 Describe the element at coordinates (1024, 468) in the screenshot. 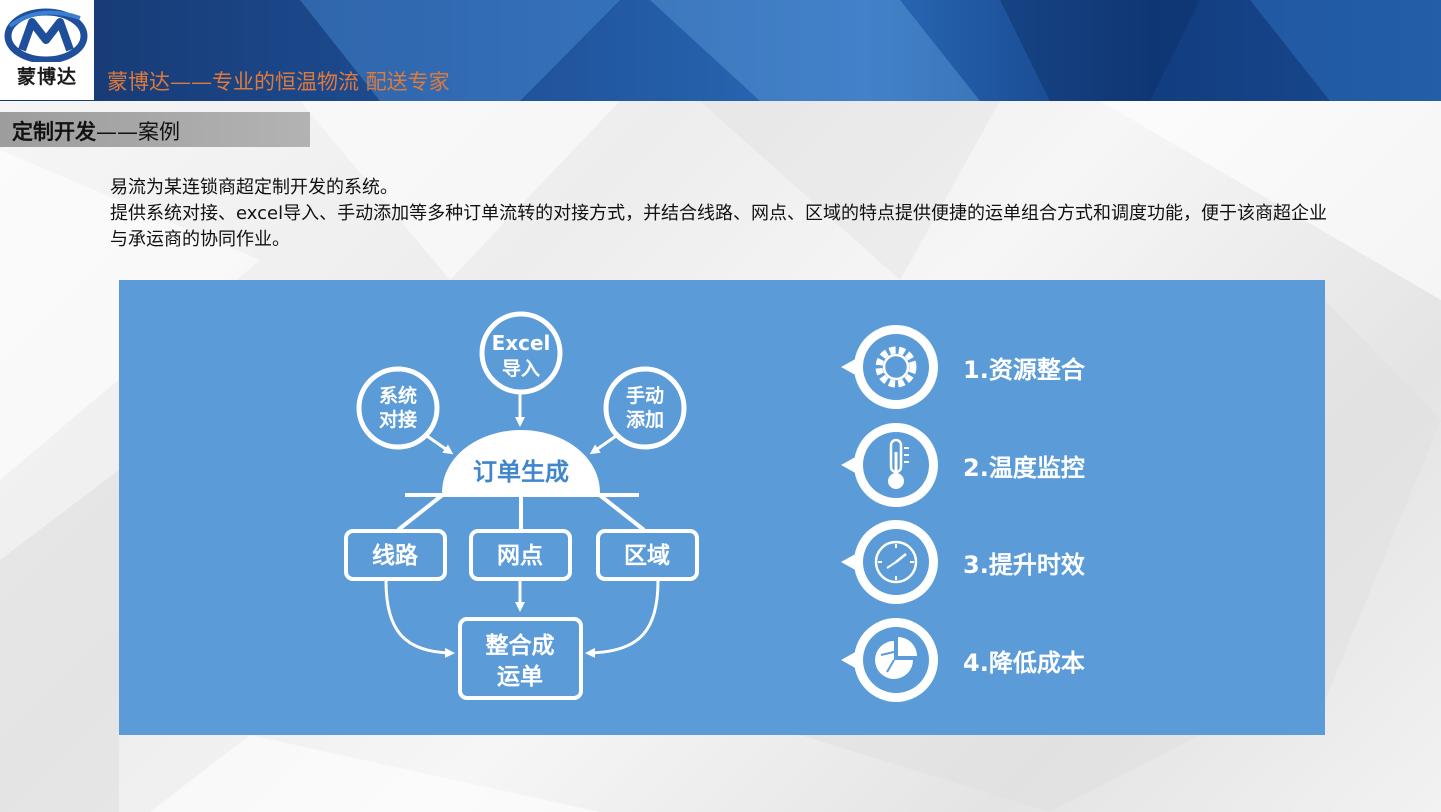

I see `feature-label-2: 2.温度监控` at that location.